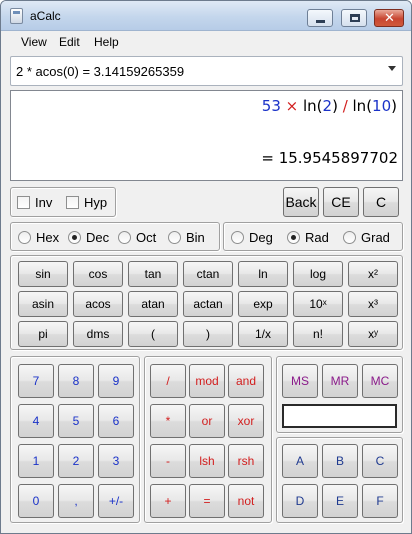 The width and height of the screenshot is (412, 534). What do you see at coordinates (100, 71) in the screenshot?
I see `history-combobox-value: 2 * acos(0) = 3.14159265359` at bounding box center [100, 71].